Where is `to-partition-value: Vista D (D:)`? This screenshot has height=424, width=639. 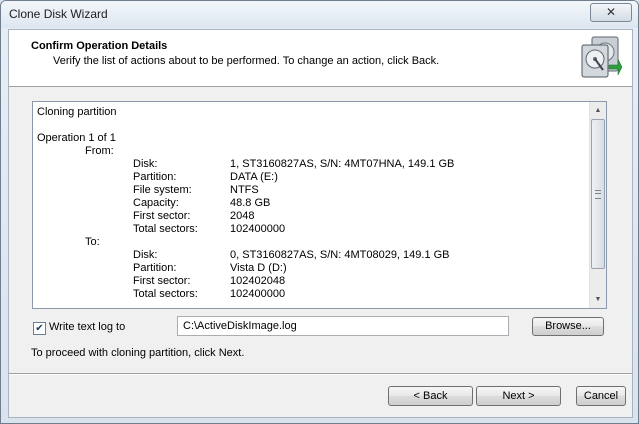
to-partition-value: Vista D (D:) is located at coordinates (258, 268).